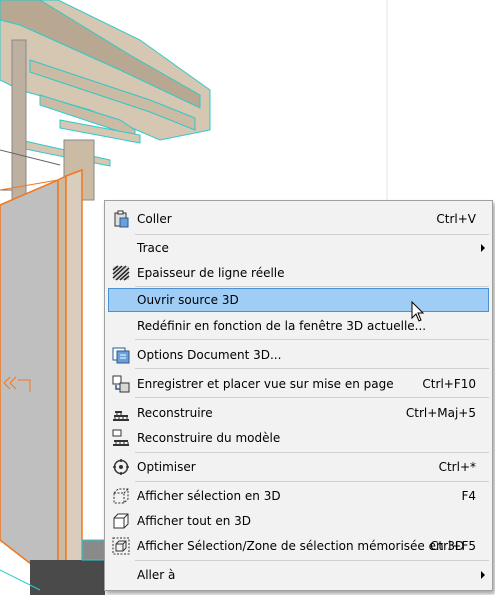 Image resolution: width=495 pixels, height=595 pixels. Describe the element at coordinates (298, 496) in the screenshot. I see `menu-item-show-selection-3d: Afficher sélection en 3D F4` at that location.